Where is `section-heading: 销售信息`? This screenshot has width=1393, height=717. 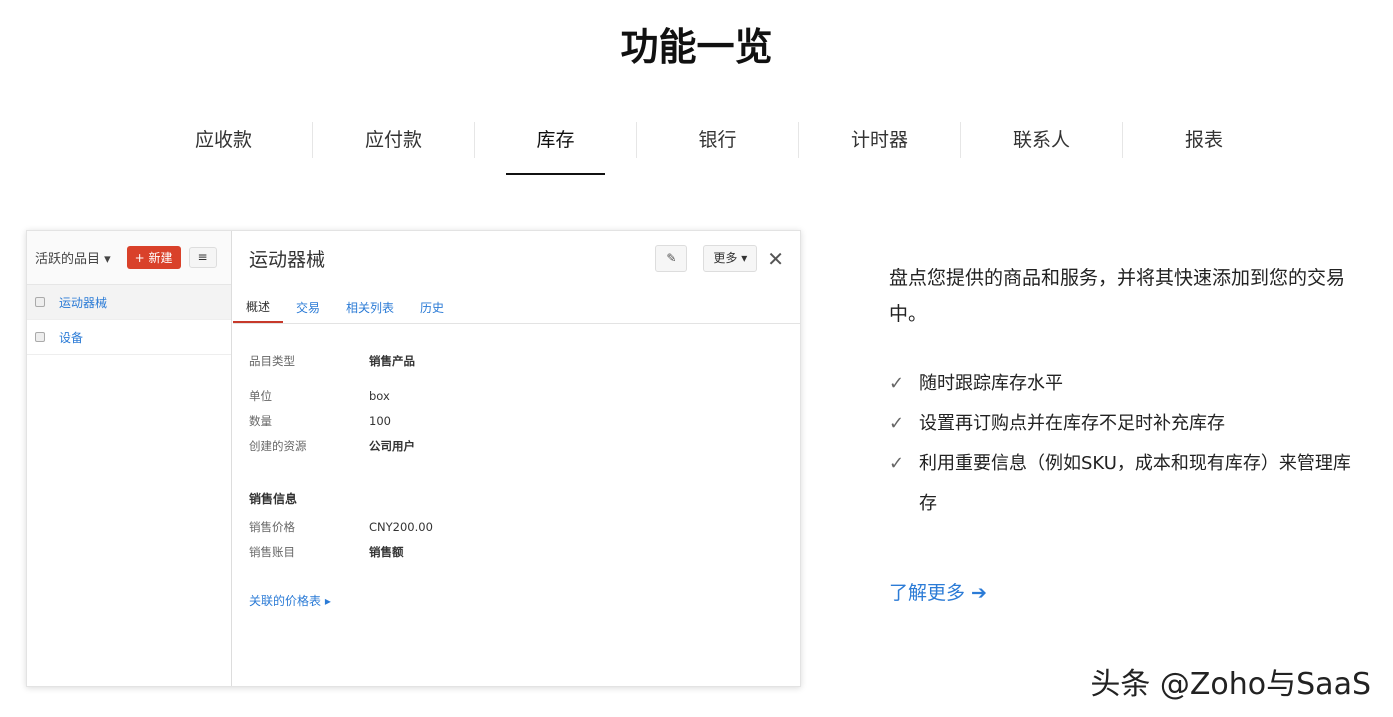
section-heading: 销售信息 is located at coordinates (273, 499).